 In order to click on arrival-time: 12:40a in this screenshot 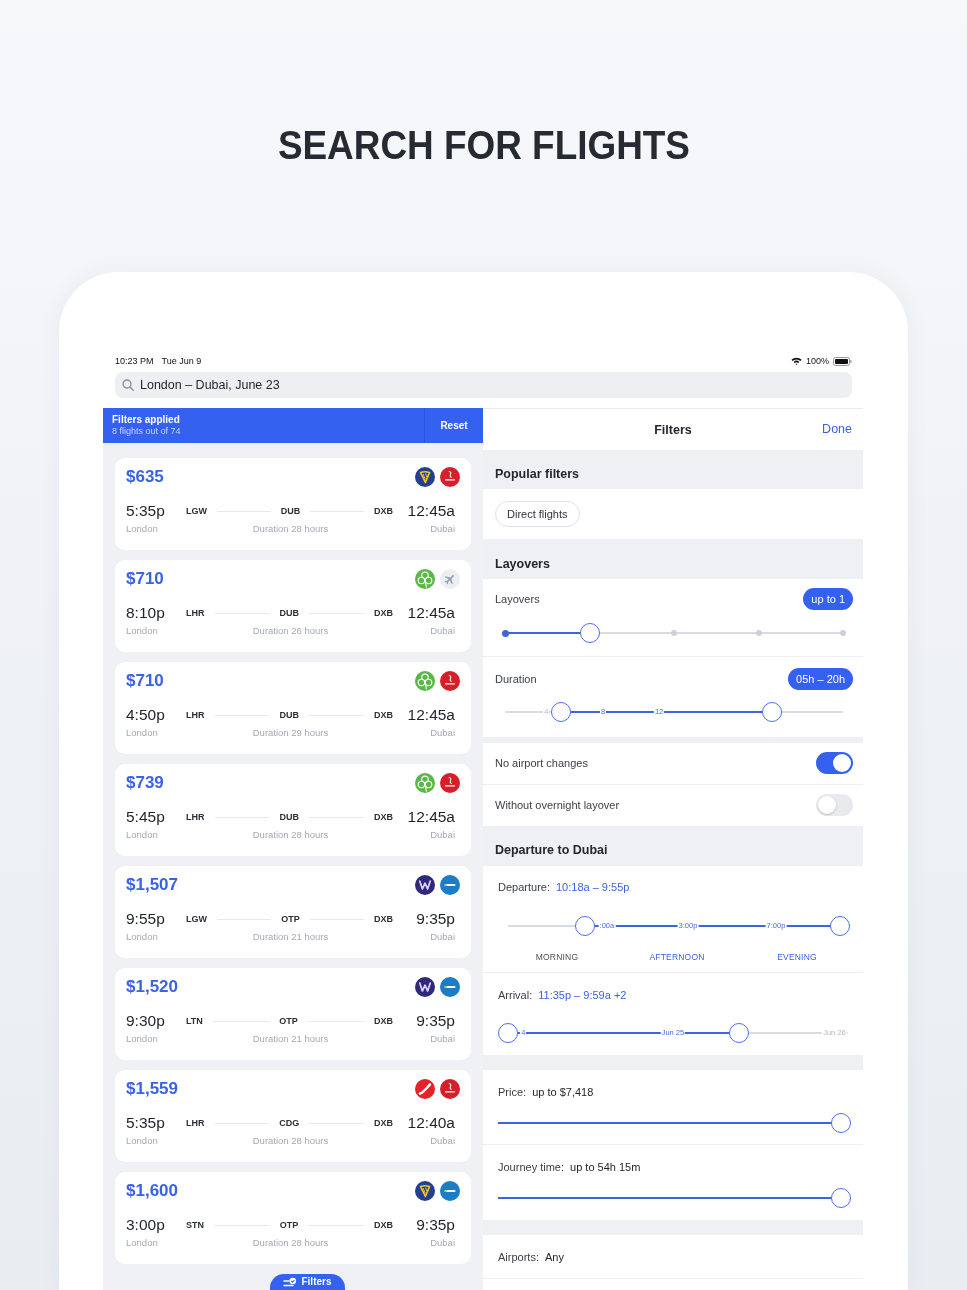, I will do `click(431, 1123)`.